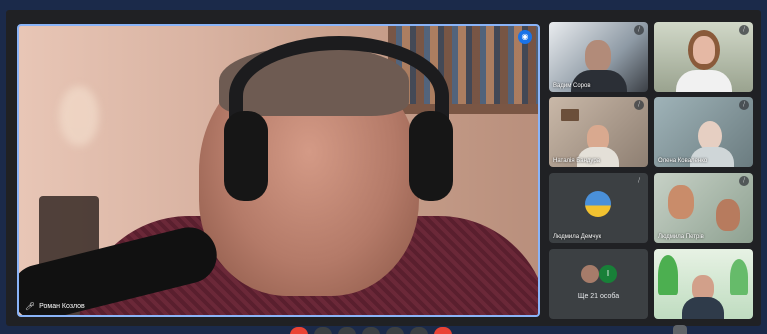  What do you see at coordinates (323, 330) in the screenshot?
I see `camera-toggle-button` at bounding box center [323, 330].